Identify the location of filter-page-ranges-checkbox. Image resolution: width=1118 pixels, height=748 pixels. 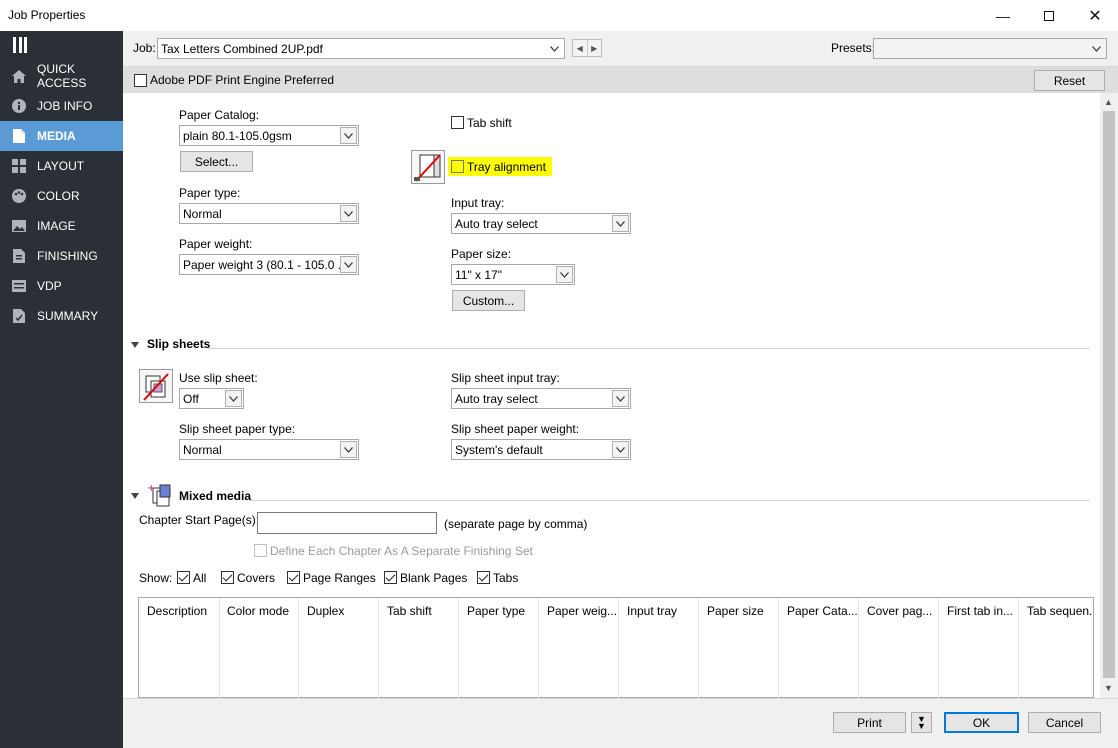
(293, 577).